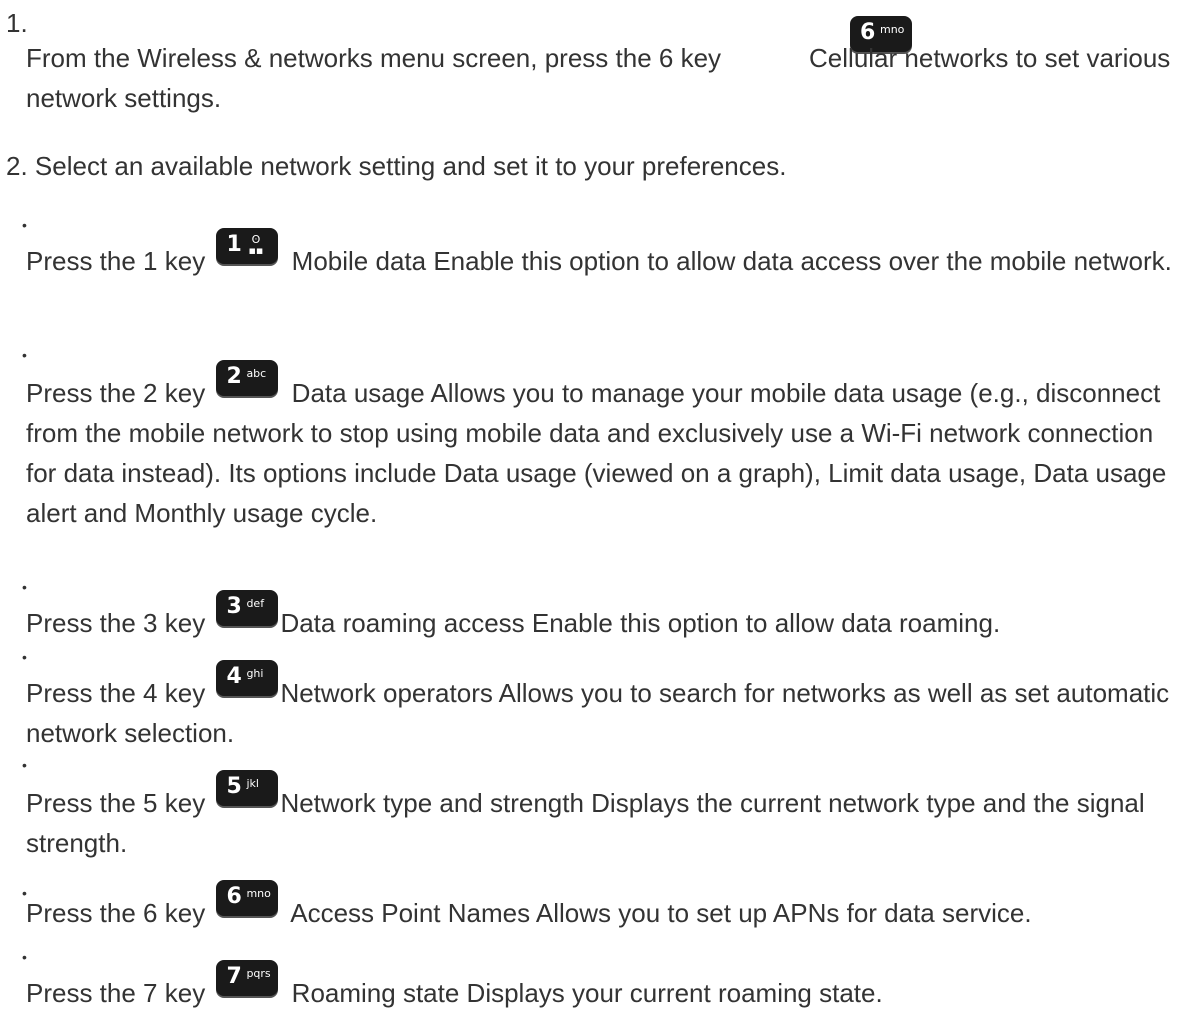 This screenshot has width=1188, height=1034. I want to click on step-1-number: 1., so click(17, 23).